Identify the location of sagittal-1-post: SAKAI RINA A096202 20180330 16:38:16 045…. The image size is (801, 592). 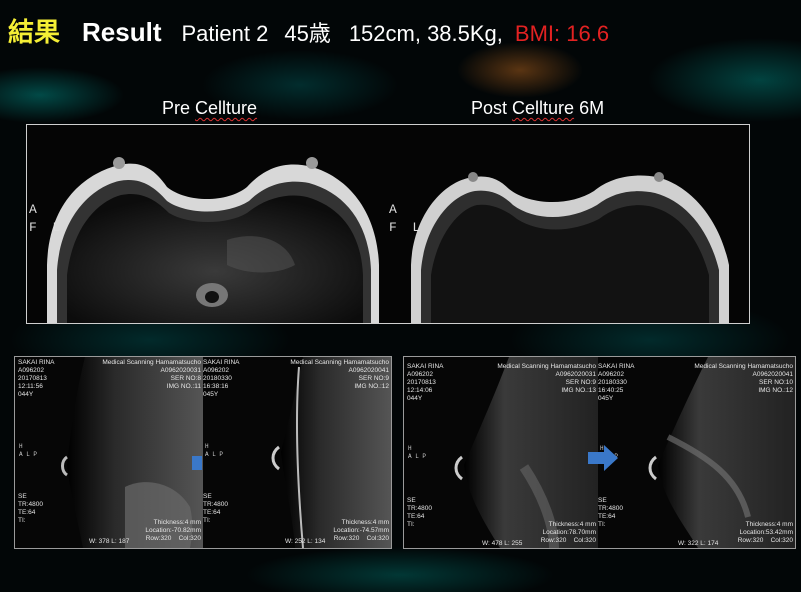
(297, 452).